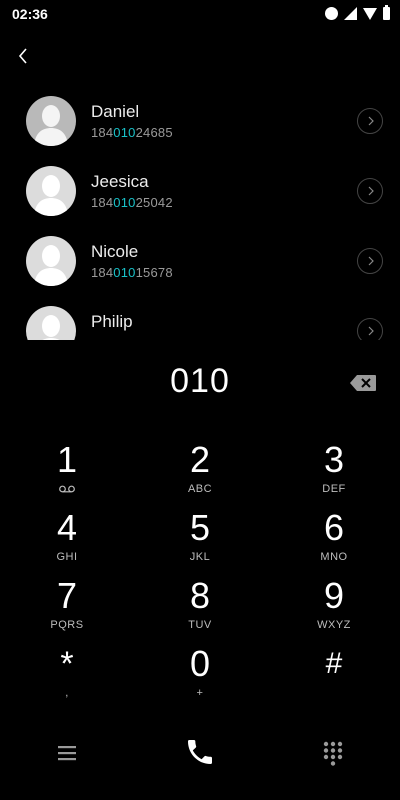  I want to click on key-digit: 0, so click(200, 663).